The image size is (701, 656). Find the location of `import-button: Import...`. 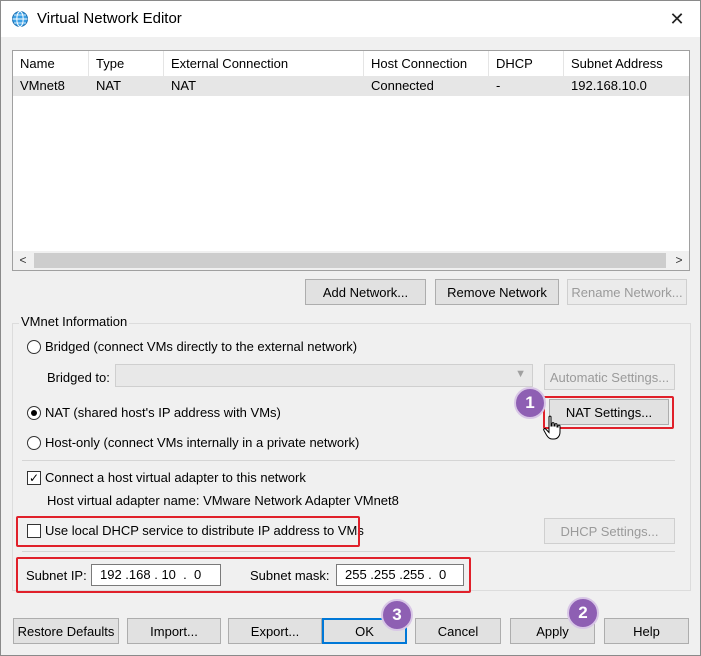

import-button: Import... is located at coordinates (174, 631).